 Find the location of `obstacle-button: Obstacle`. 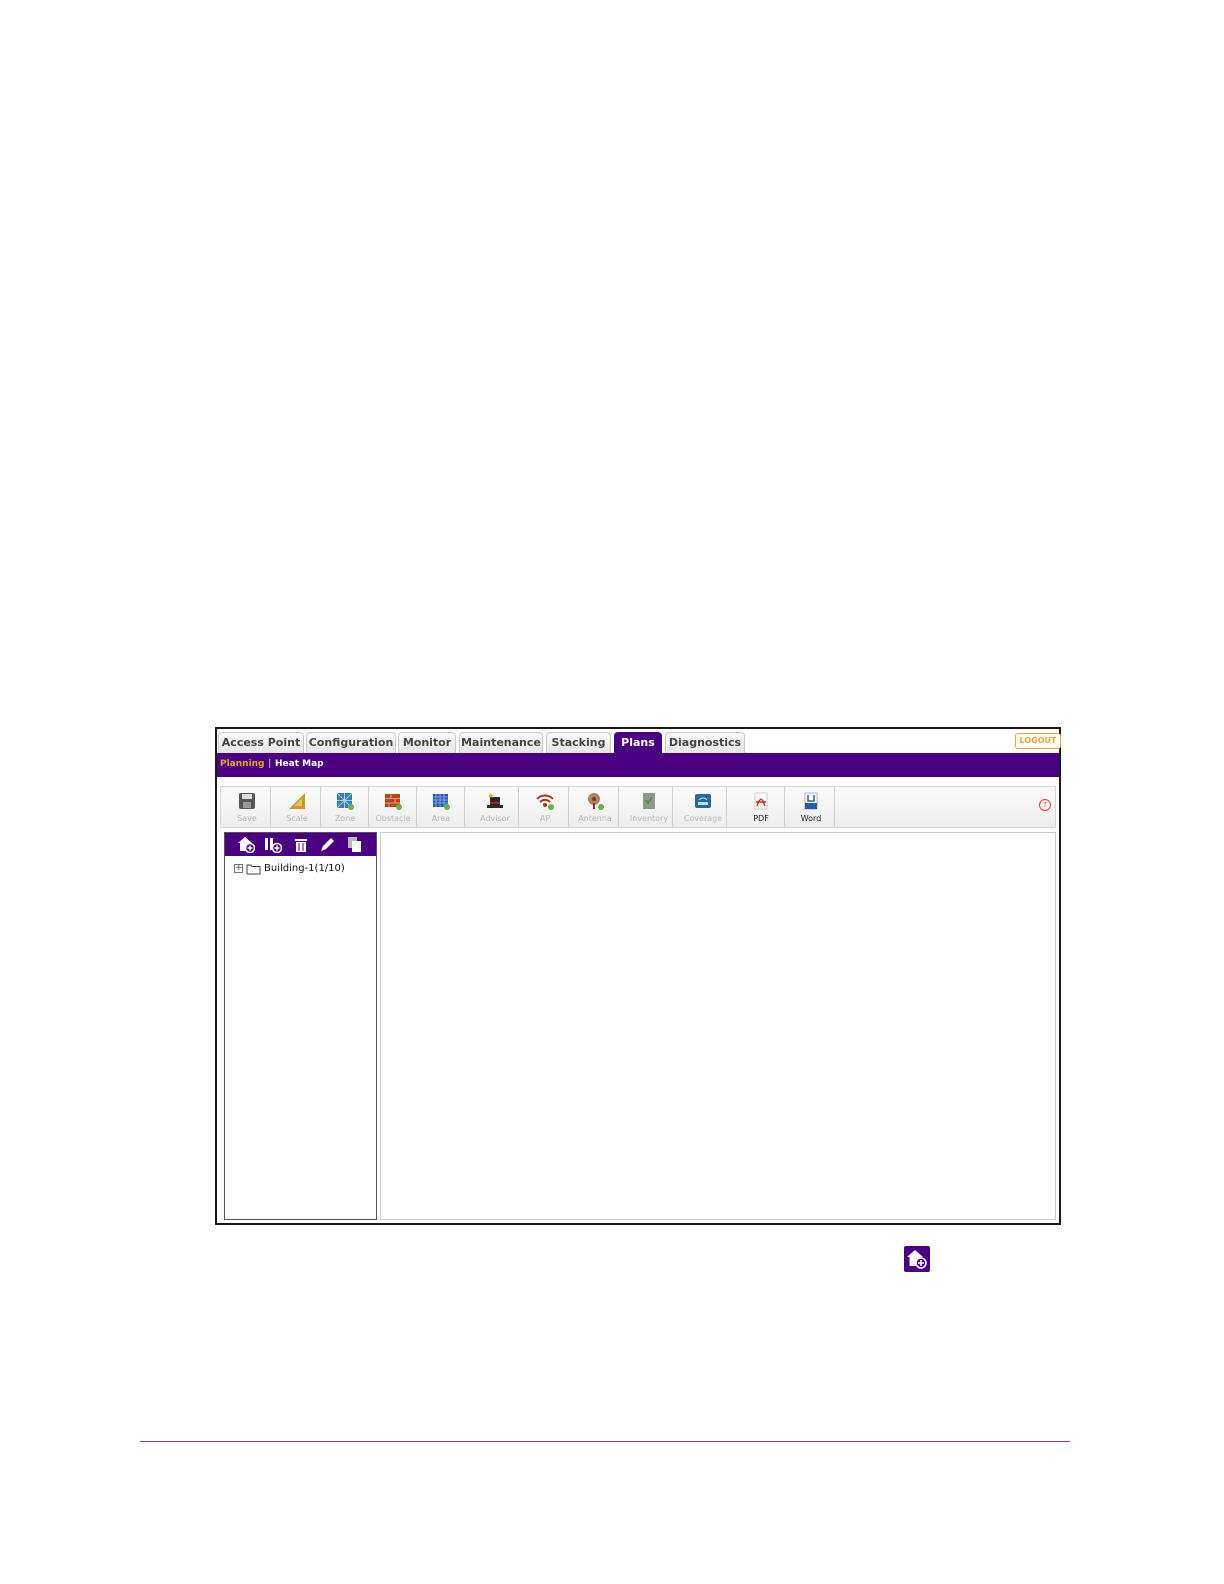

obstacle-button: Obstacle is located at coordinates (393, 807).